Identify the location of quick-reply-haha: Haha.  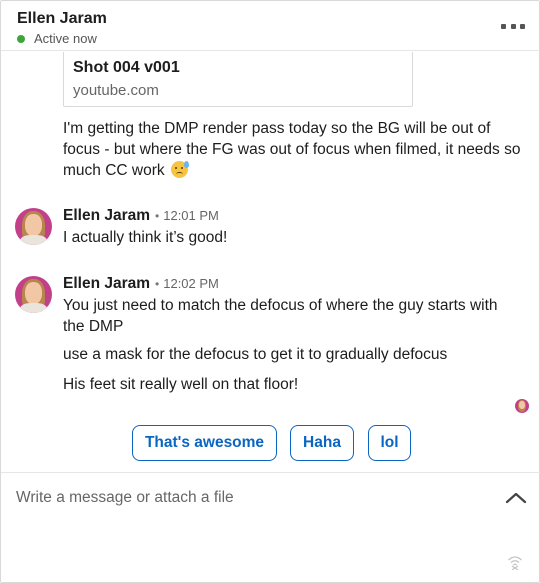
(322, 443).